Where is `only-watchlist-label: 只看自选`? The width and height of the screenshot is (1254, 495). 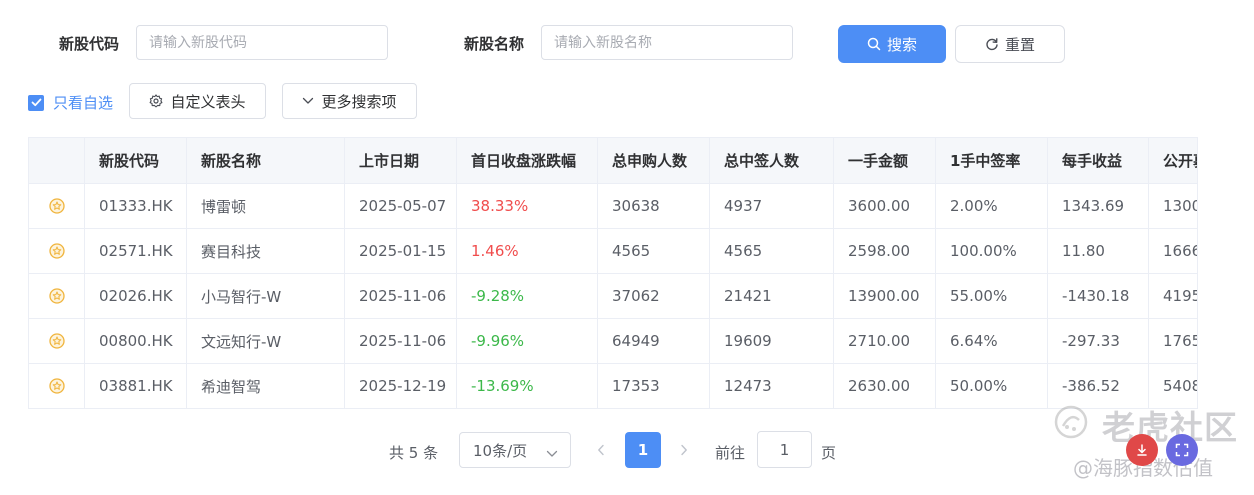 only-watchlist-label: 只看自选 is located at coordinates (83, 103).